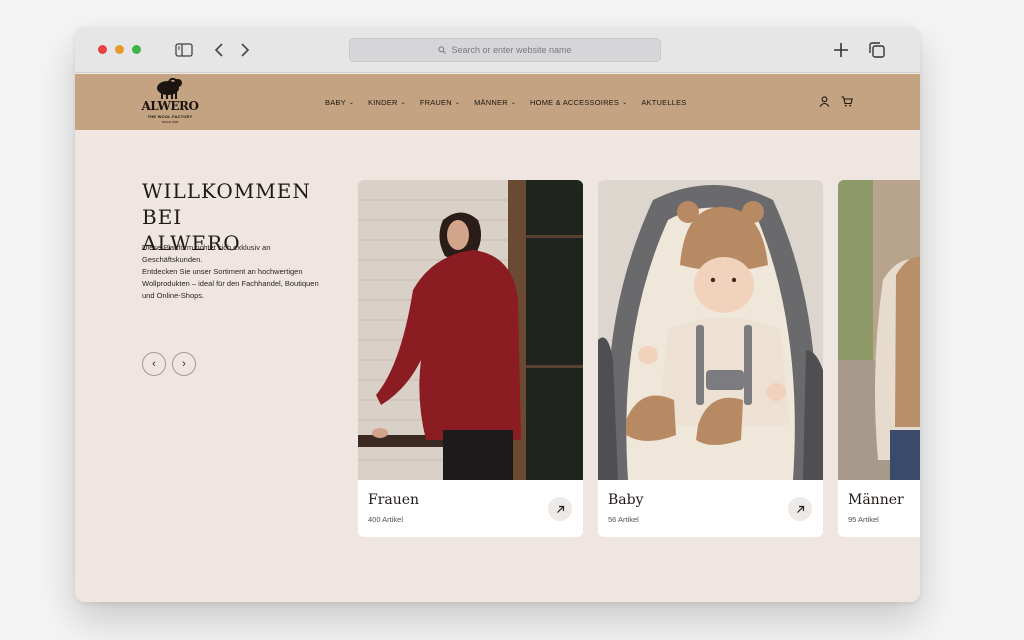 The height and width of the screenshot is (640, 1024). What do you see at coordinates (877, 50) in the screenshot?
I see `tab-overview-icon` at bounding box center [877, 50].